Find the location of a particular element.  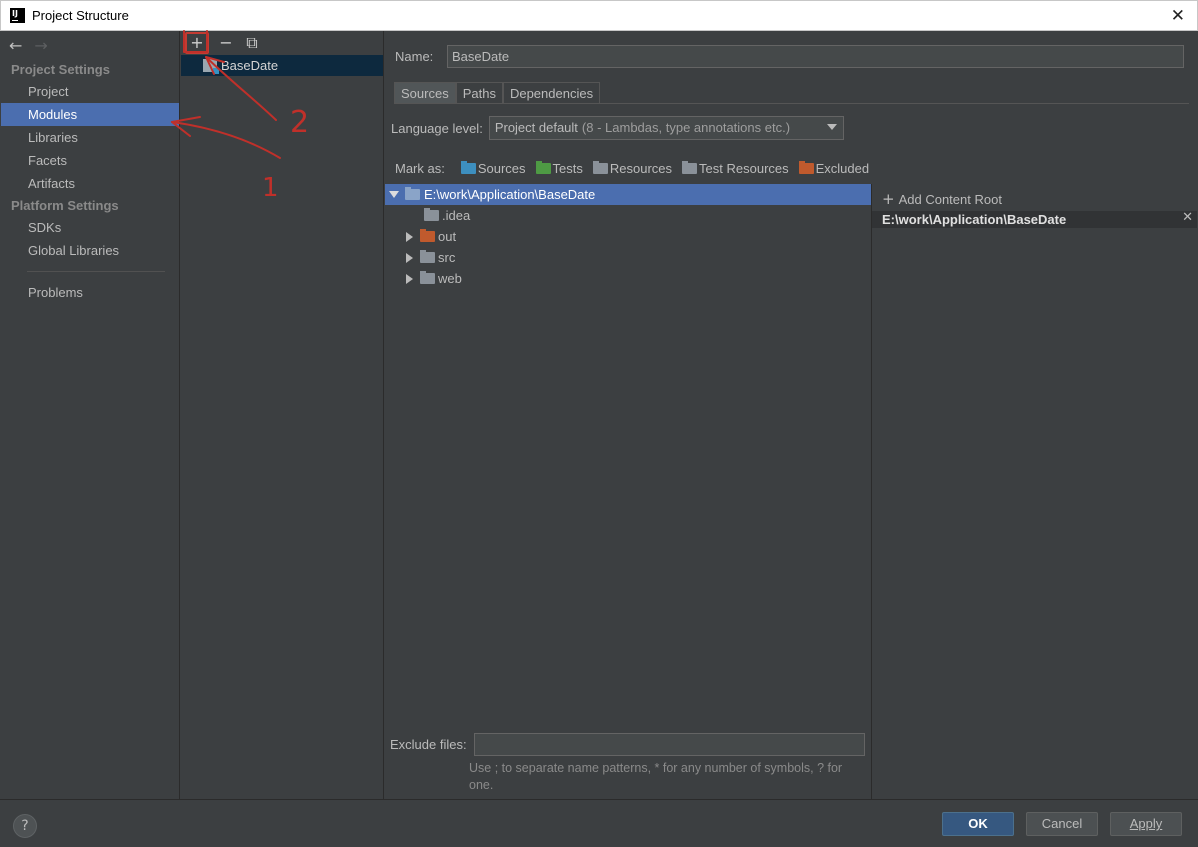

tree-item-label: .idea is located at coordinates (456, 215).